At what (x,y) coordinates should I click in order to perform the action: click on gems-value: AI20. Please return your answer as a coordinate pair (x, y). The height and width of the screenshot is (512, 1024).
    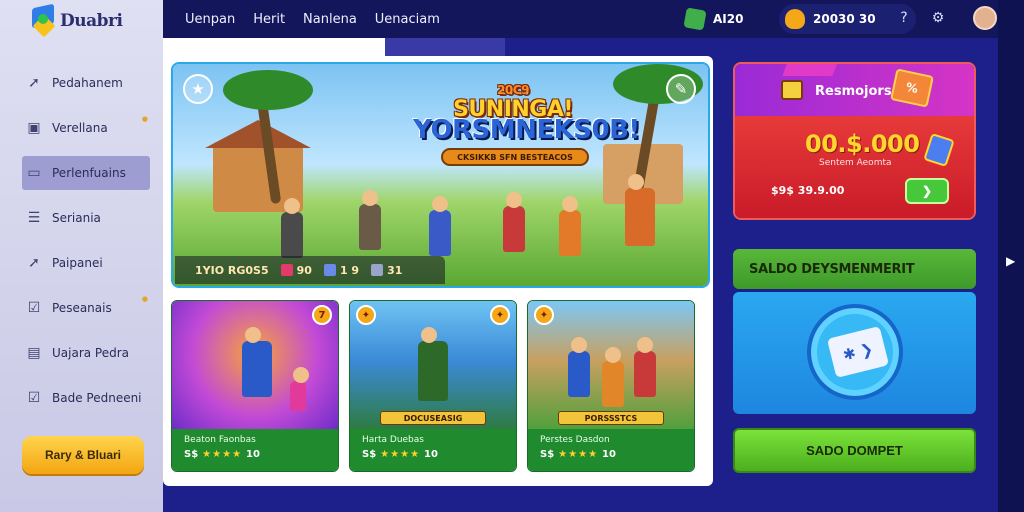
    Looking at the image, I should click on (728, 19).